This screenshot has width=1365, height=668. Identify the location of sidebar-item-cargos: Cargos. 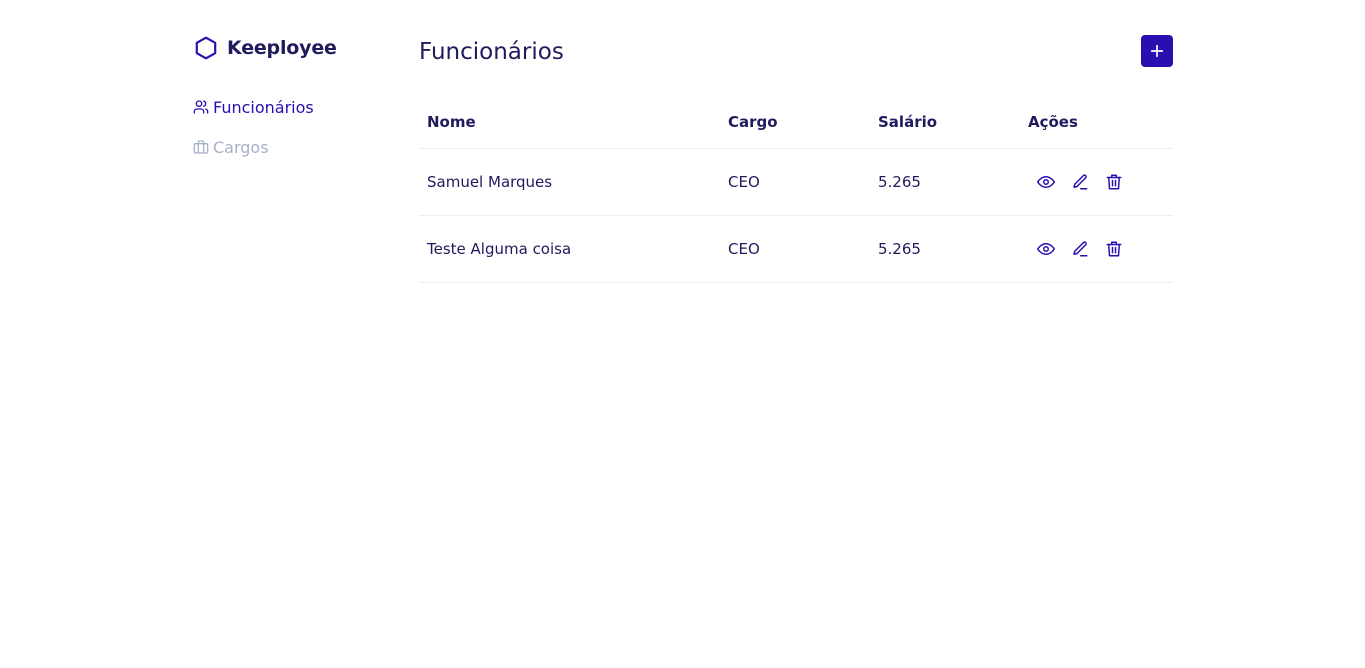
(293, 147).